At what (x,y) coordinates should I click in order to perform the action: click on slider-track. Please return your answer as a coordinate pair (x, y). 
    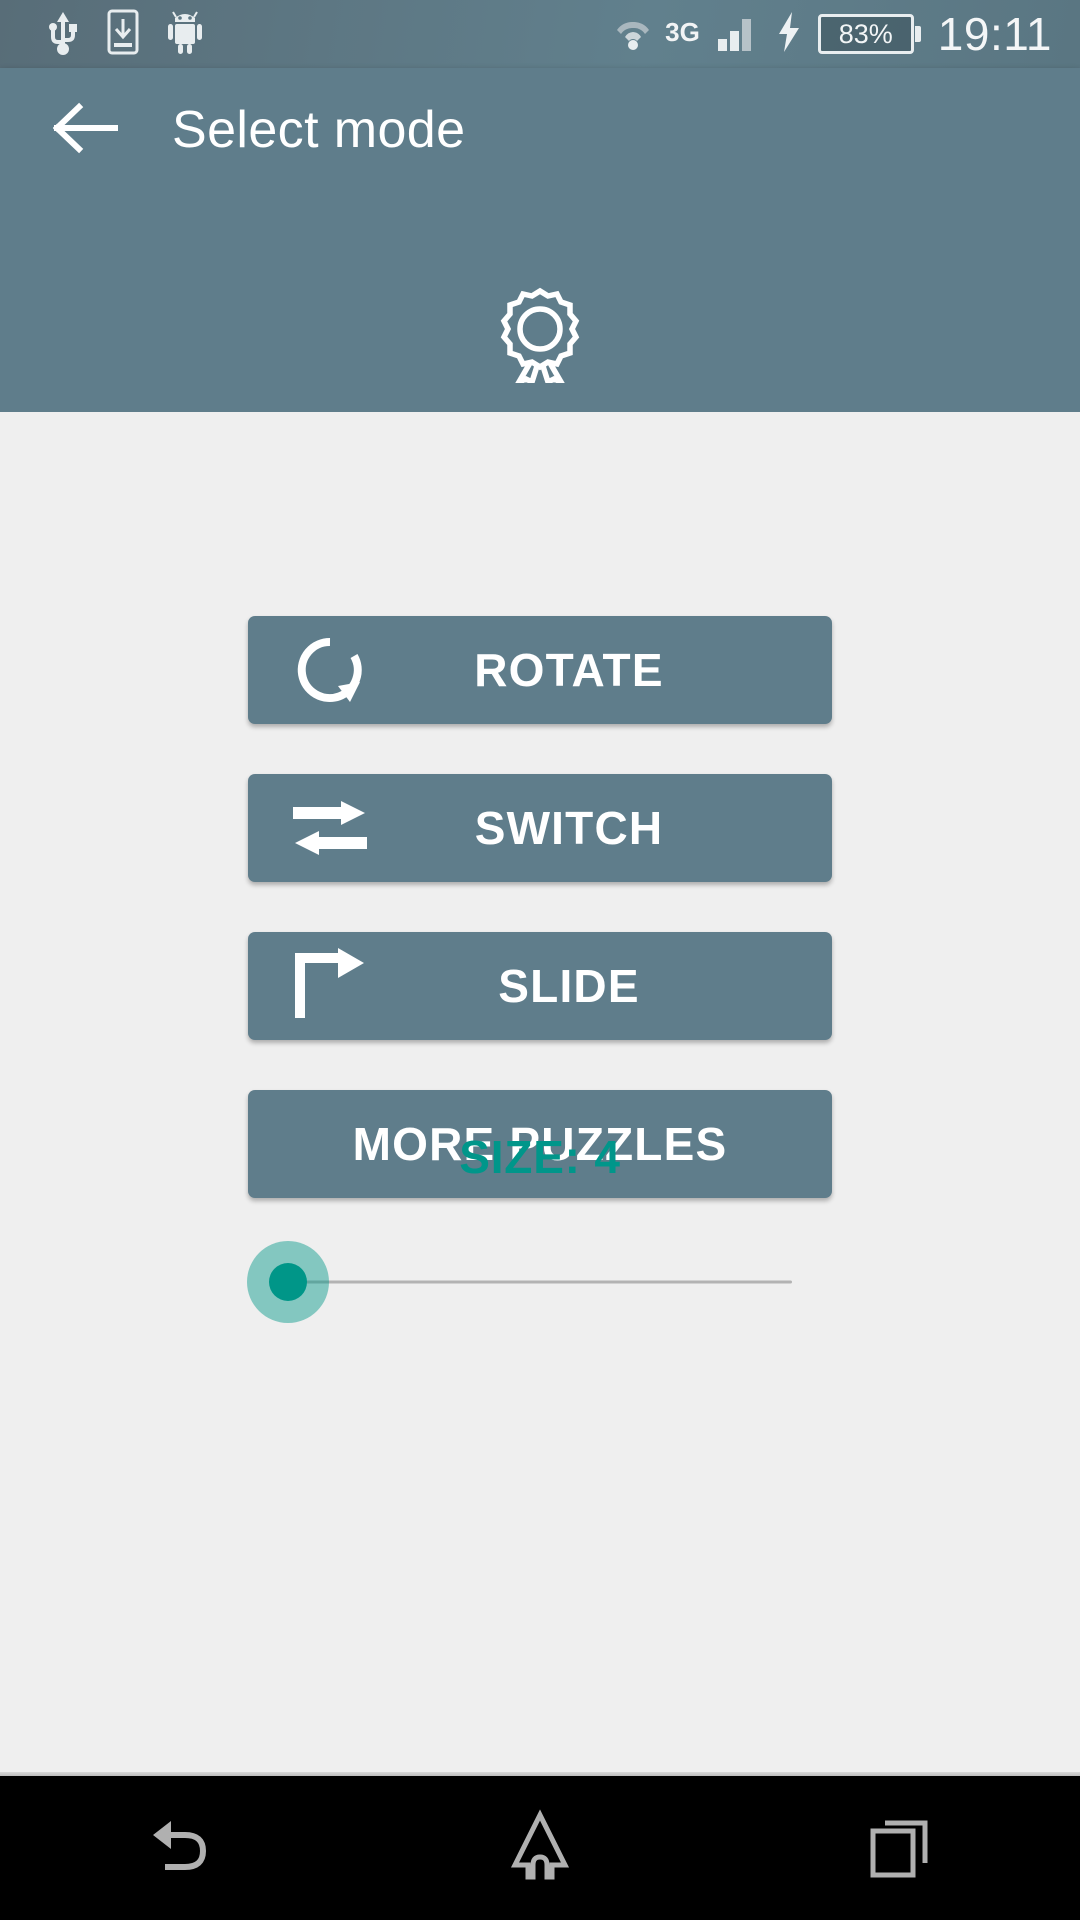
    Looking at the image, I should click on (540, 1282).